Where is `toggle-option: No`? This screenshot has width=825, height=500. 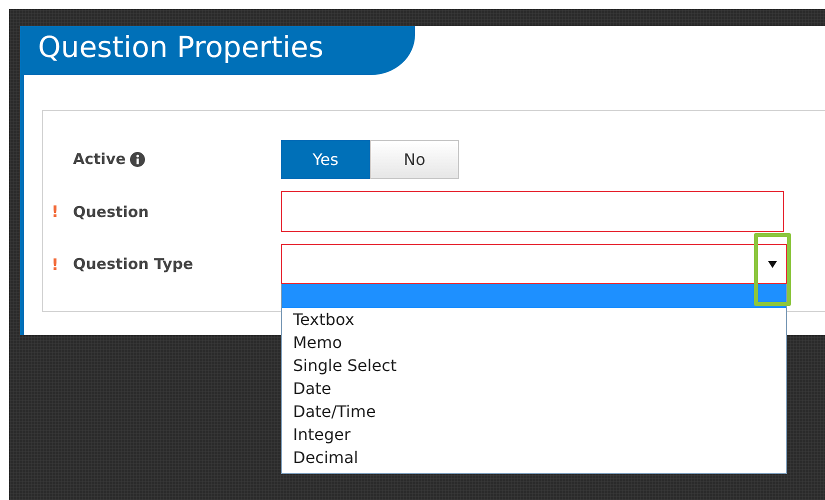
toggle-option: No is located at coordinates (414, 159).